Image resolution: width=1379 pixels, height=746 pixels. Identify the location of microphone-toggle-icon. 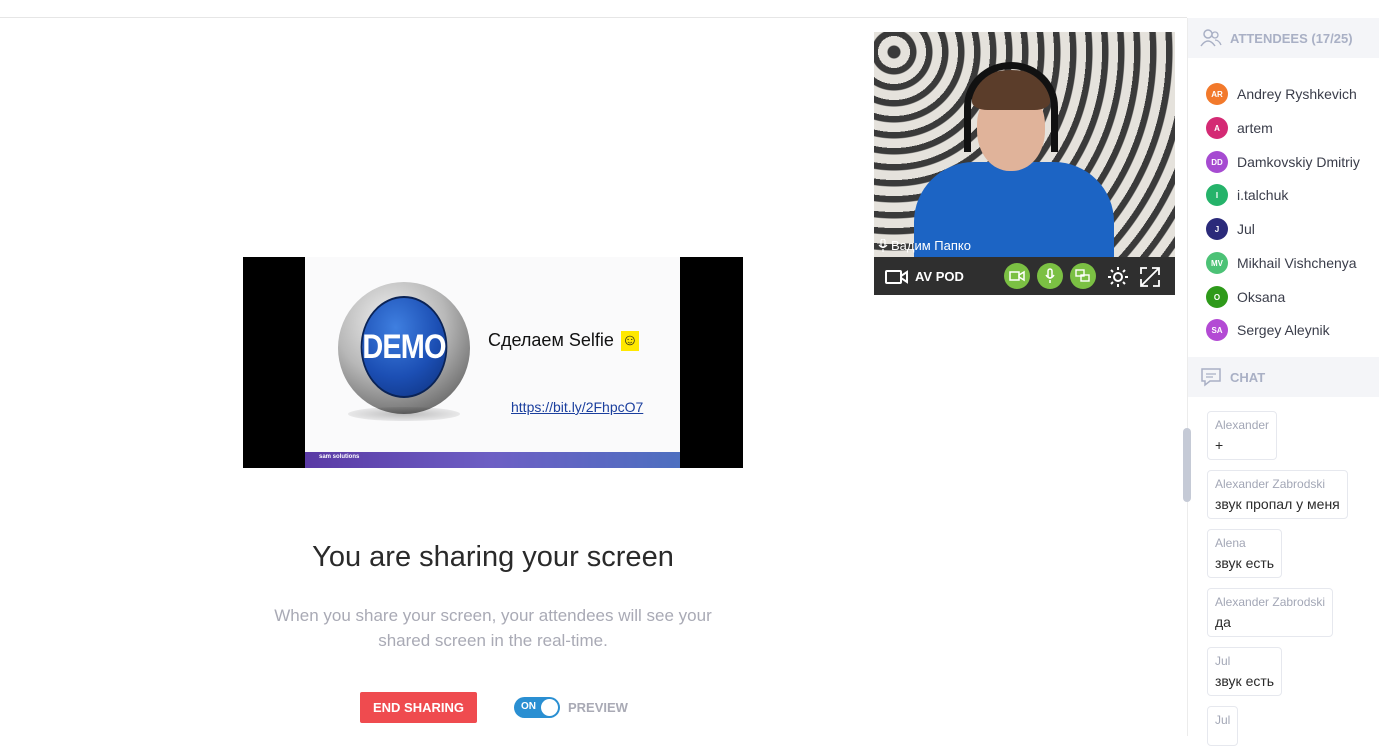
(1050, 276).